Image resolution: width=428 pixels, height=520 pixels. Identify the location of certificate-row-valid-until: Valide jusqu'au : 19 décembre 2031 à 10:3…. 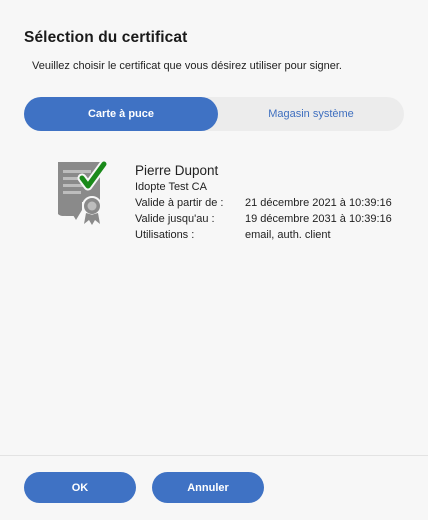
(263, 219).